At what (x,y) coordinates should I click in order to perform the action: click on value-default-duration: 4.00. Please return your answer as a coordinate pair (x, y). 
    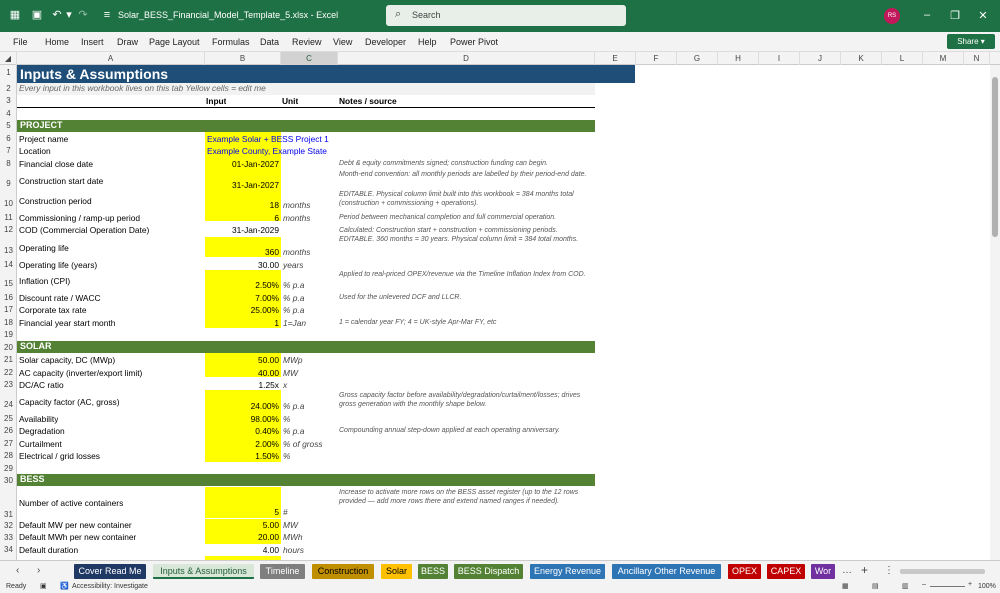
    Looking at the image, I should click on (243, 550).